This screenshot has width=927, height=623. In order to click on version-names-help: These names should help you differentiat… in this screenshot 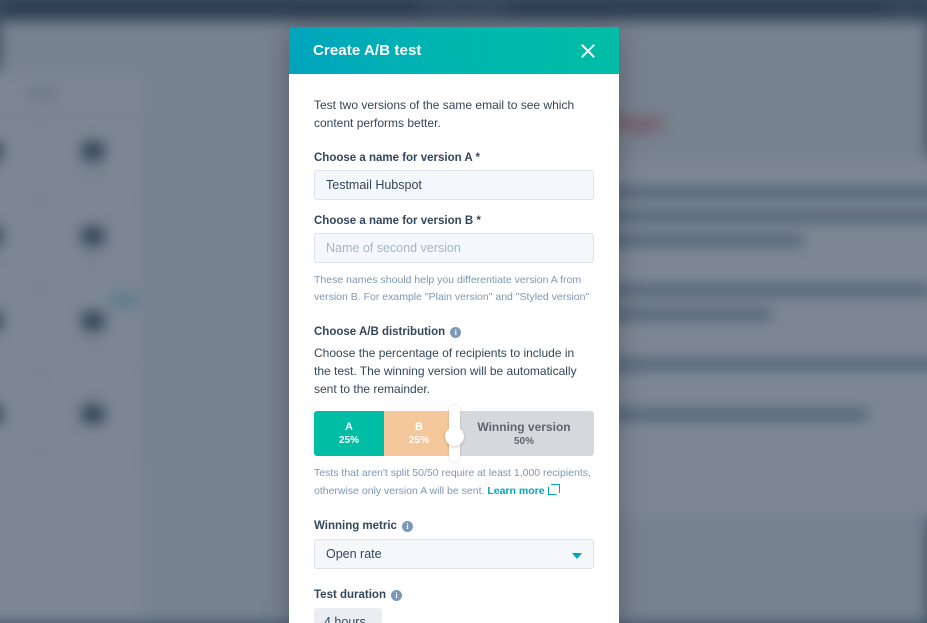, I will do `click(452, 288)`.